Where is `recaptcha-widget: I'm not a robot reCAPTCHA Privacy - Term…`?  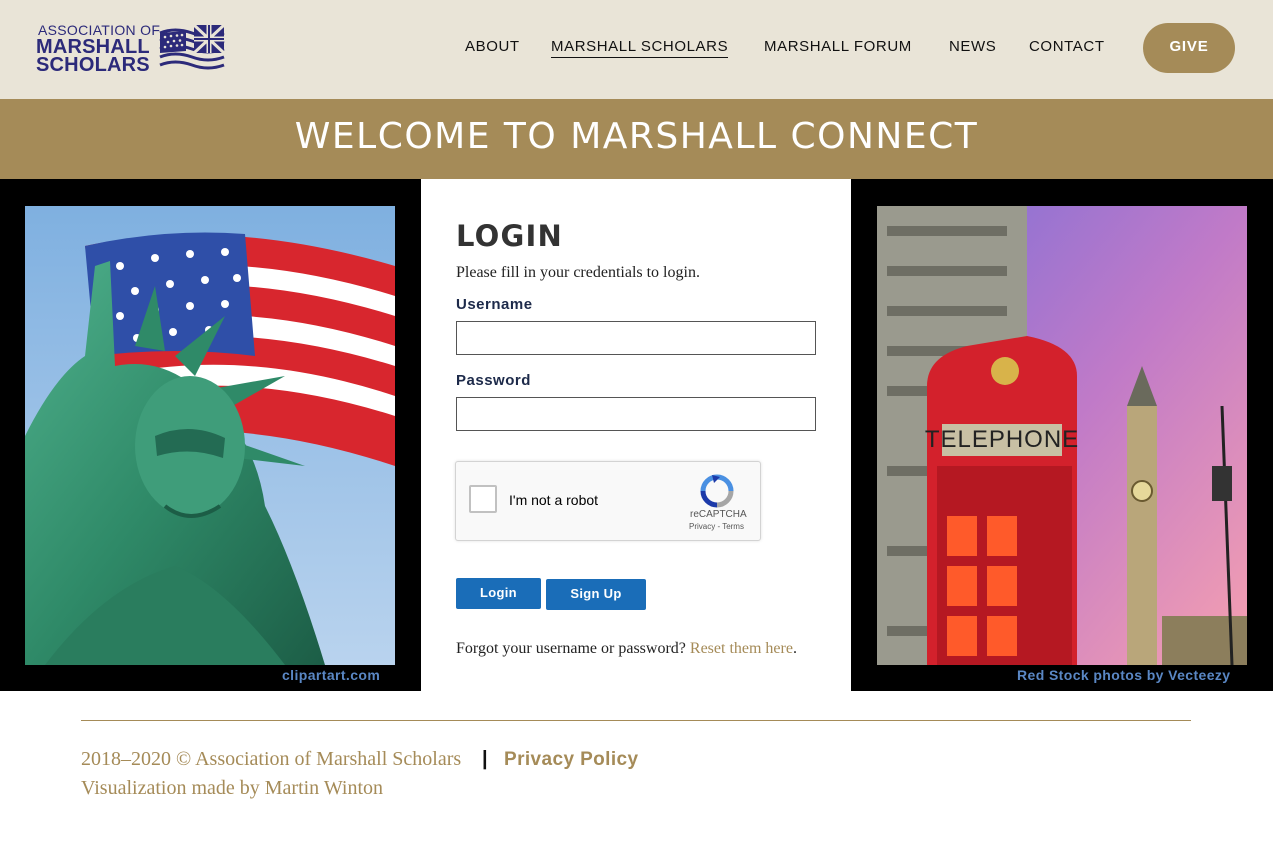 recaptcha-widget: I'm not a robot reCAPTCHA Privacy - Term… is located at coordinates (608, 501).